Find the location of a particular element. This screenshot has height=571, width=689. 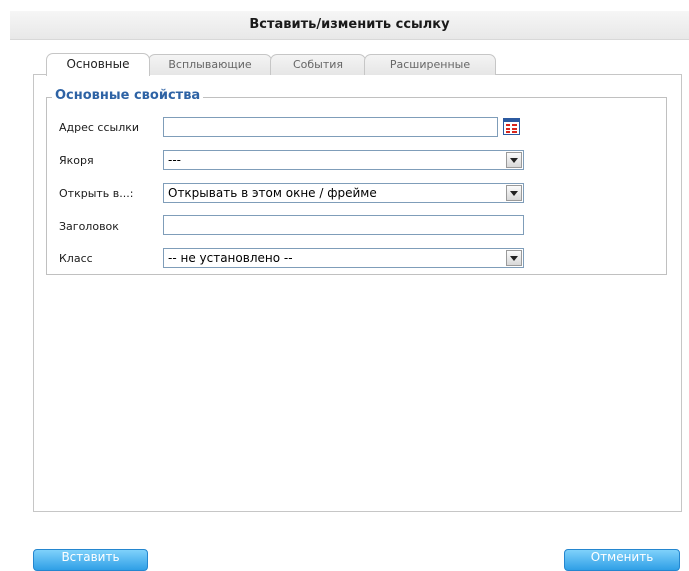

anchors-select-value: --- is located at coordinates (174, 160).